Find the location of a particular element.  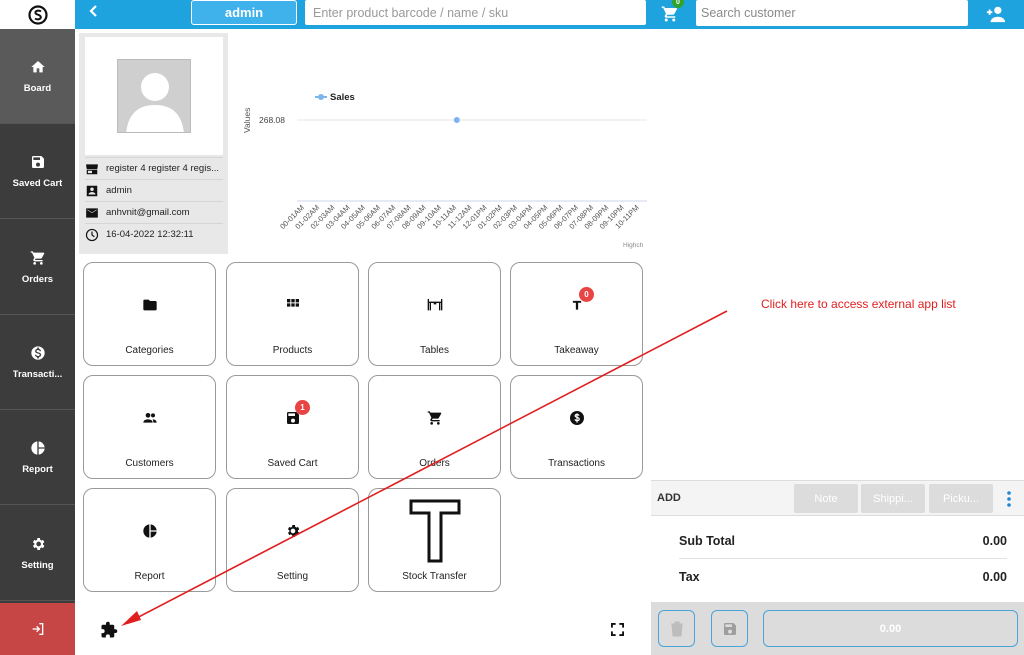

tile-transactions: Transactions is located at coordinates (576, 427).